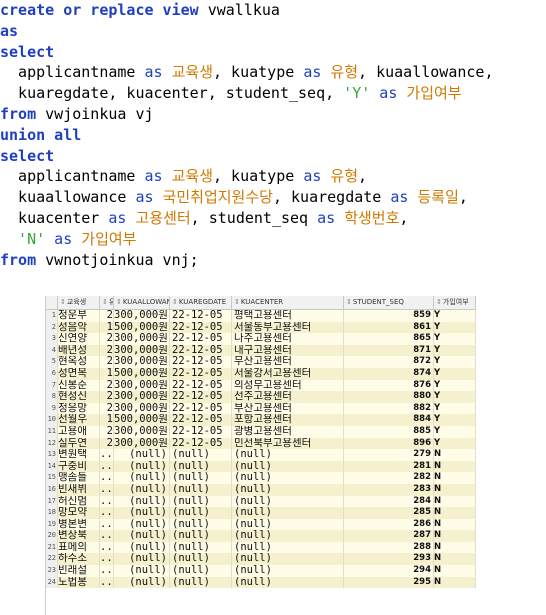  I want to click on table-cell: 신연양, so click(79, 339).